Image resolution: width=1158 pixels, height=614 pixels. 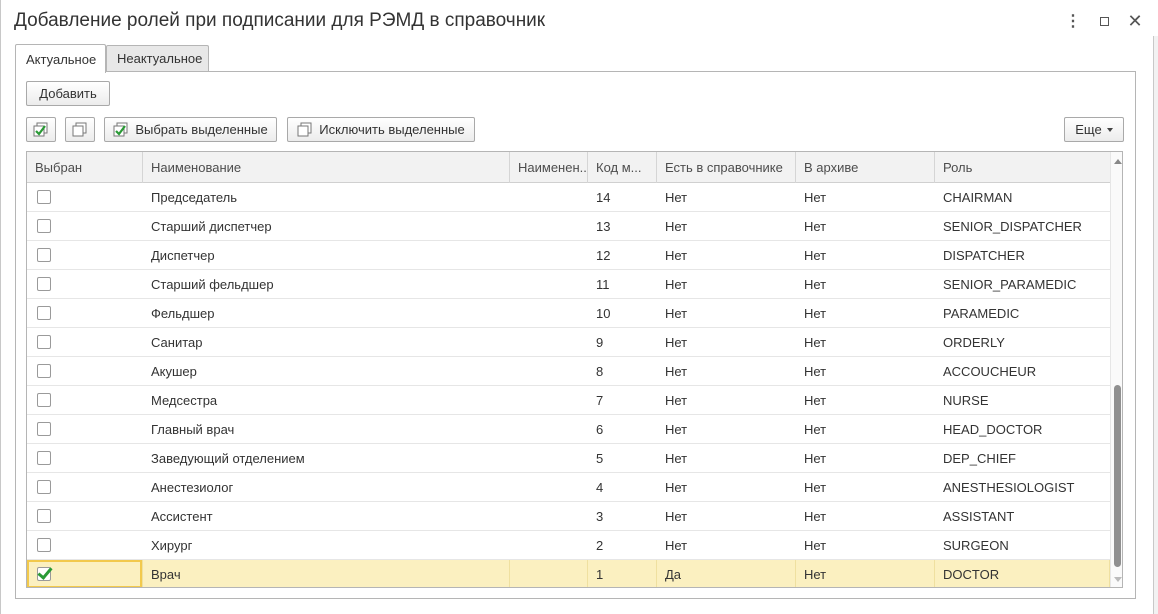 What do you see at coordinates (979, 458) in the screenshot?
I see `cell-role: DEP_CHIEF` at bounding box center [979, 458].